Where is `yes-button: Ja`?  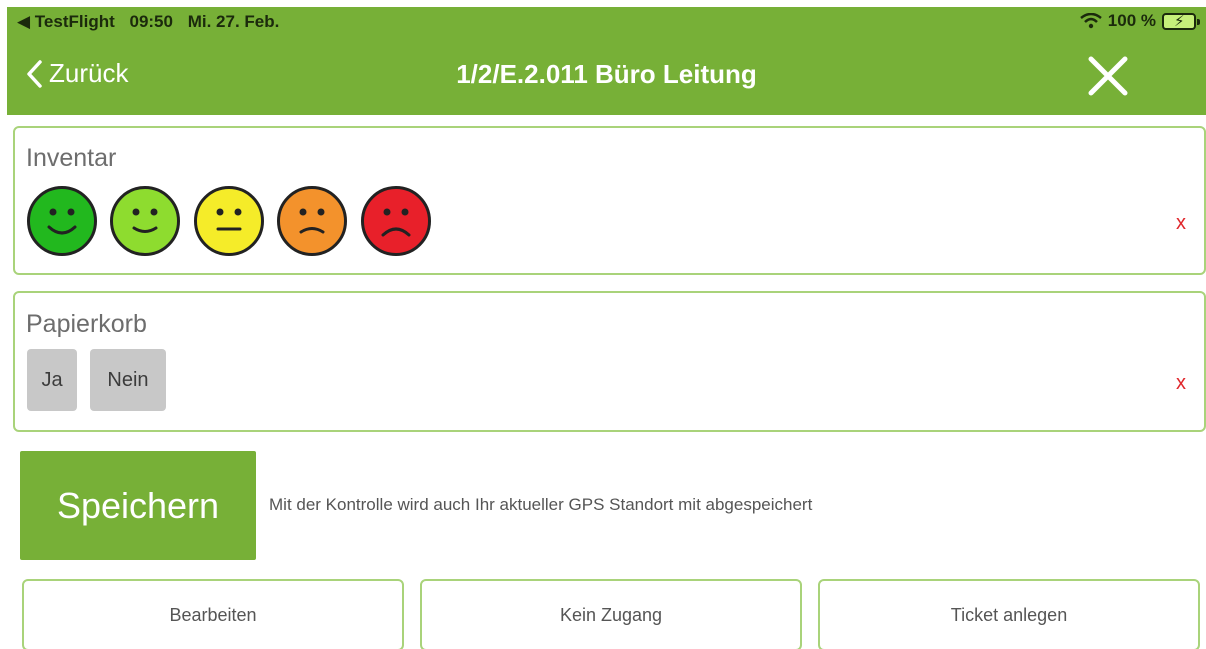 yes-button: Ja is located at coordinates (52, 380).